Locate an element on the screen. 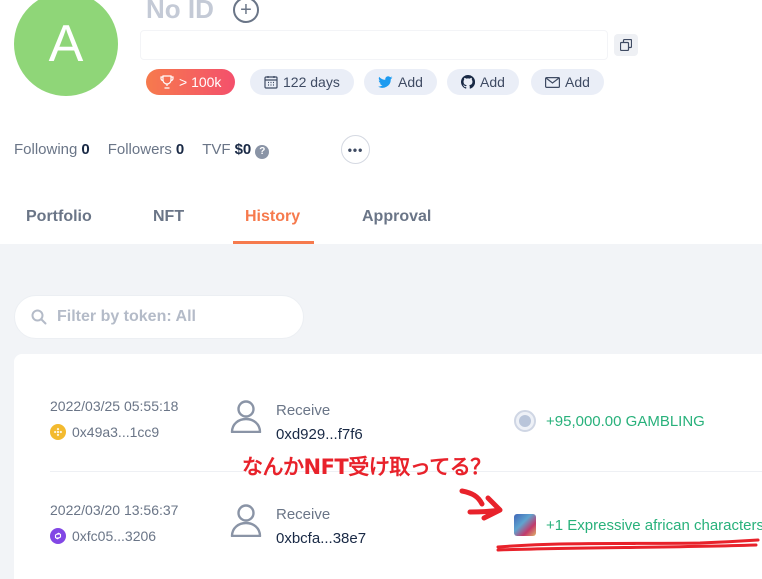  add-github-button: Add is located at coordinates (483, 82).